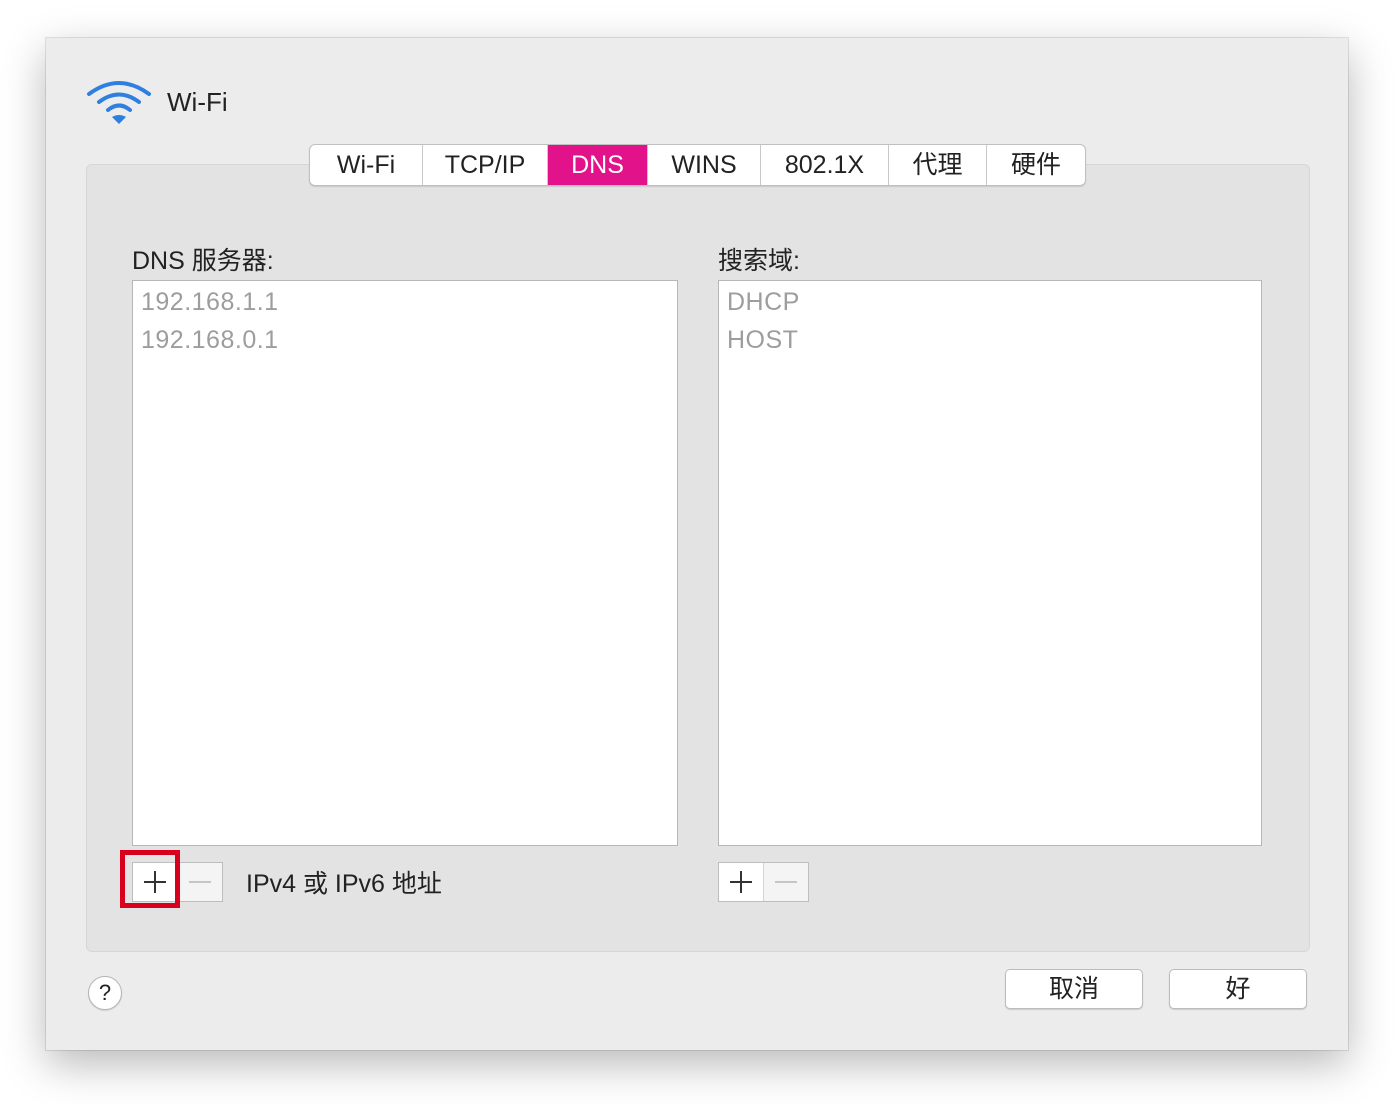 Image resolution: width=1394 pixels, height=1104 pixels. I want to click on tab-wins: WINS, so click(704, 165).